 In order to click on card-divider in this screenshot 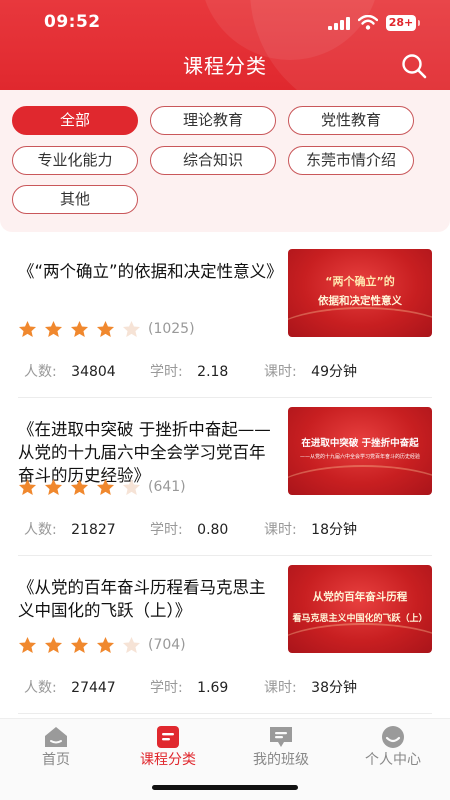, I will do `click(225, 713)`.